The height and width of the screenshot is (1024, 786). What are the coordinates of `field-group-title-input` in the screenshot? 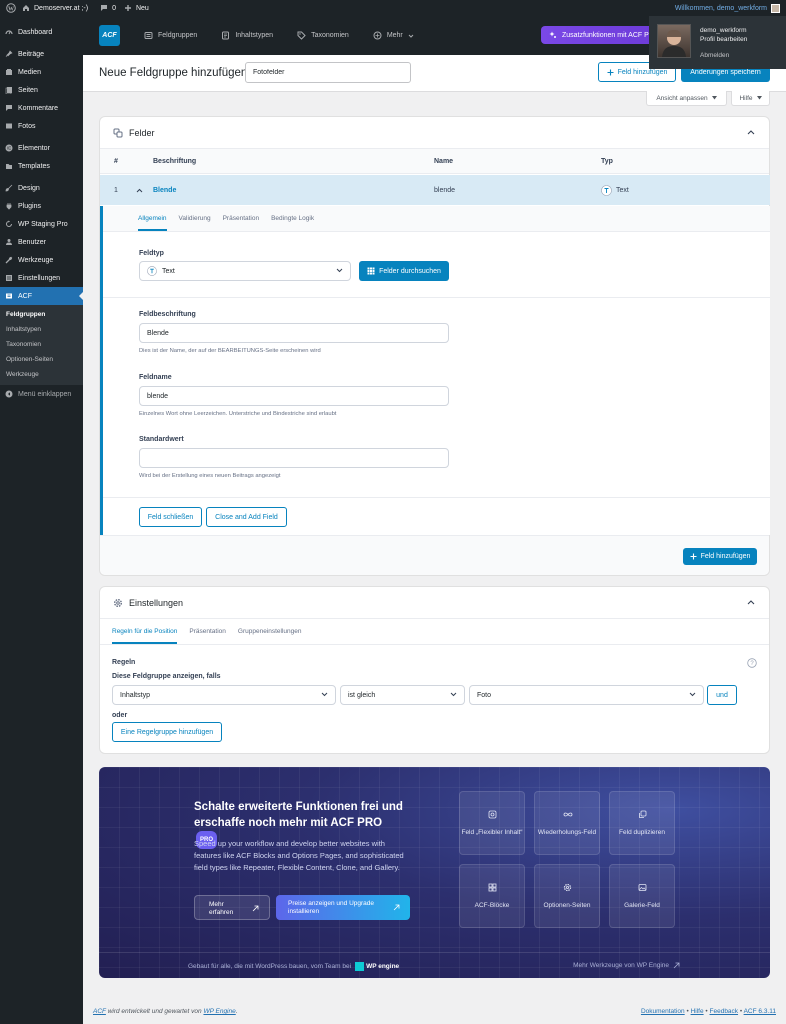 It's located at (328, 72).